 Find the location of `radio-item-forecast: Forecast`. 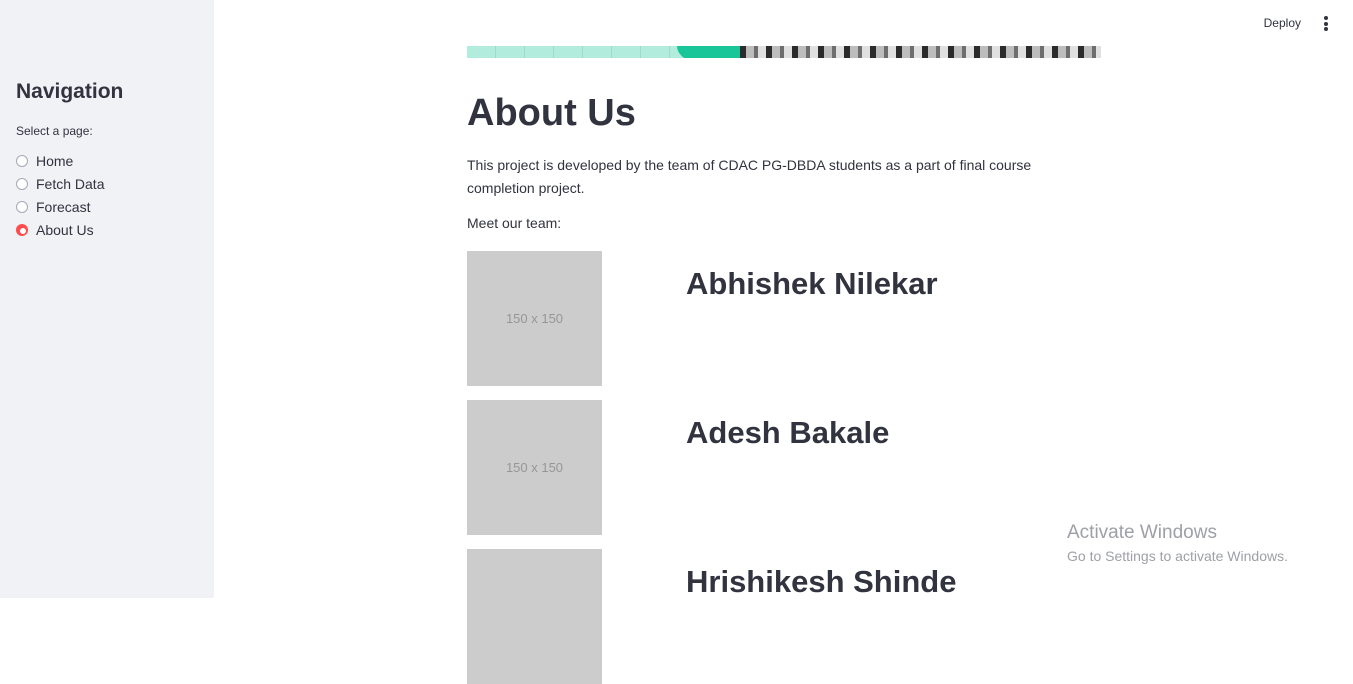

radio-item-forecast: Forecast is located at coordinates (60, 206).